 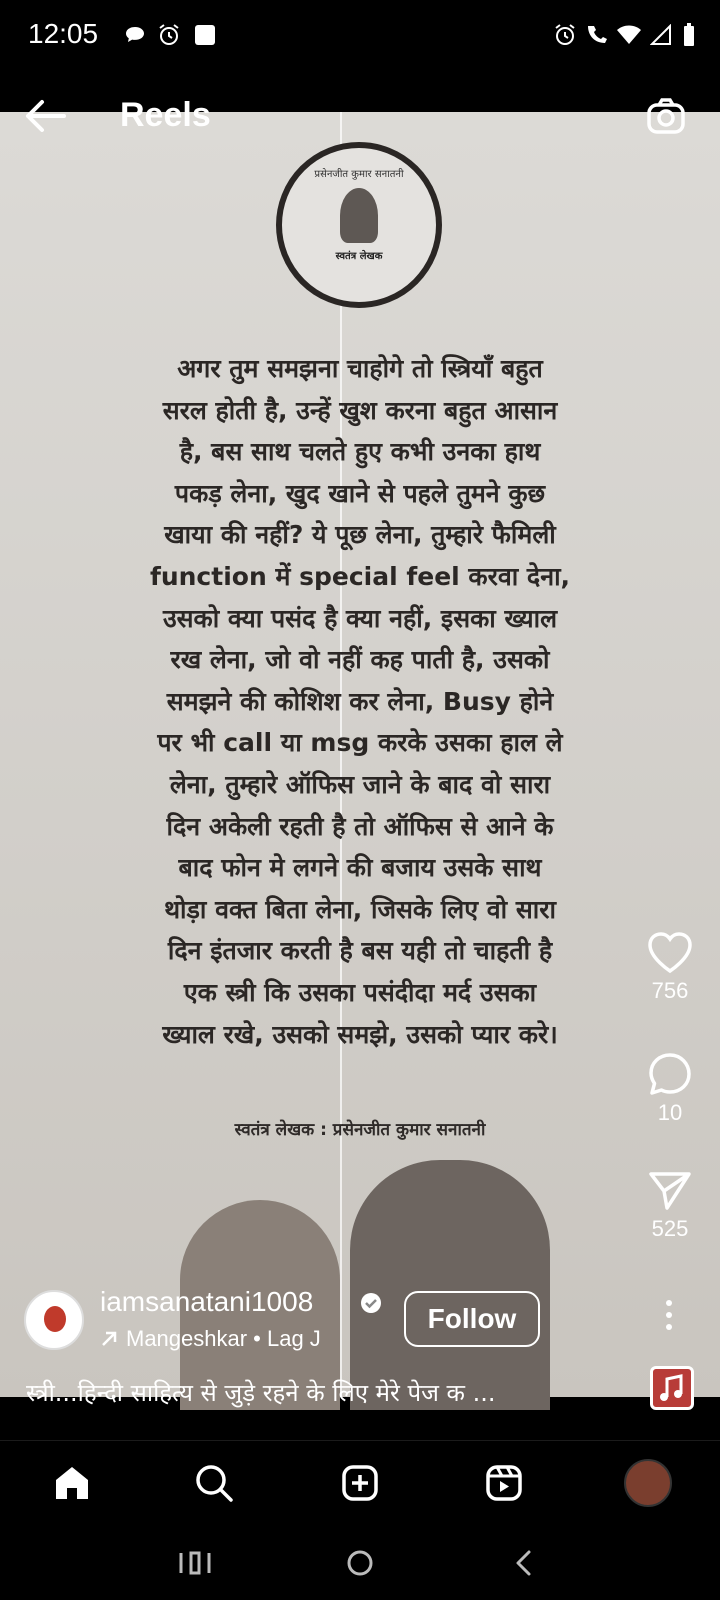 I want to click on home-circle-icon, so click(x=360, y=1563).